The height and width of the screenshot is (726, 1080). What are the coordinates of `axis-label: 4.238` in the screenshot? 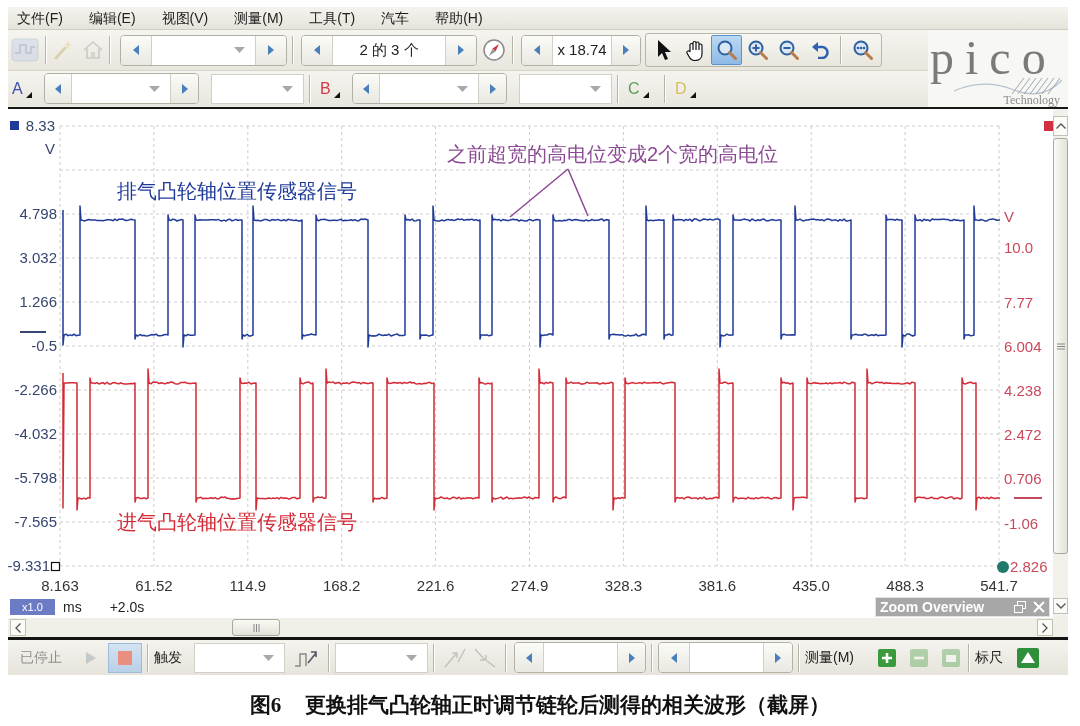 It's located at (1023, 390).